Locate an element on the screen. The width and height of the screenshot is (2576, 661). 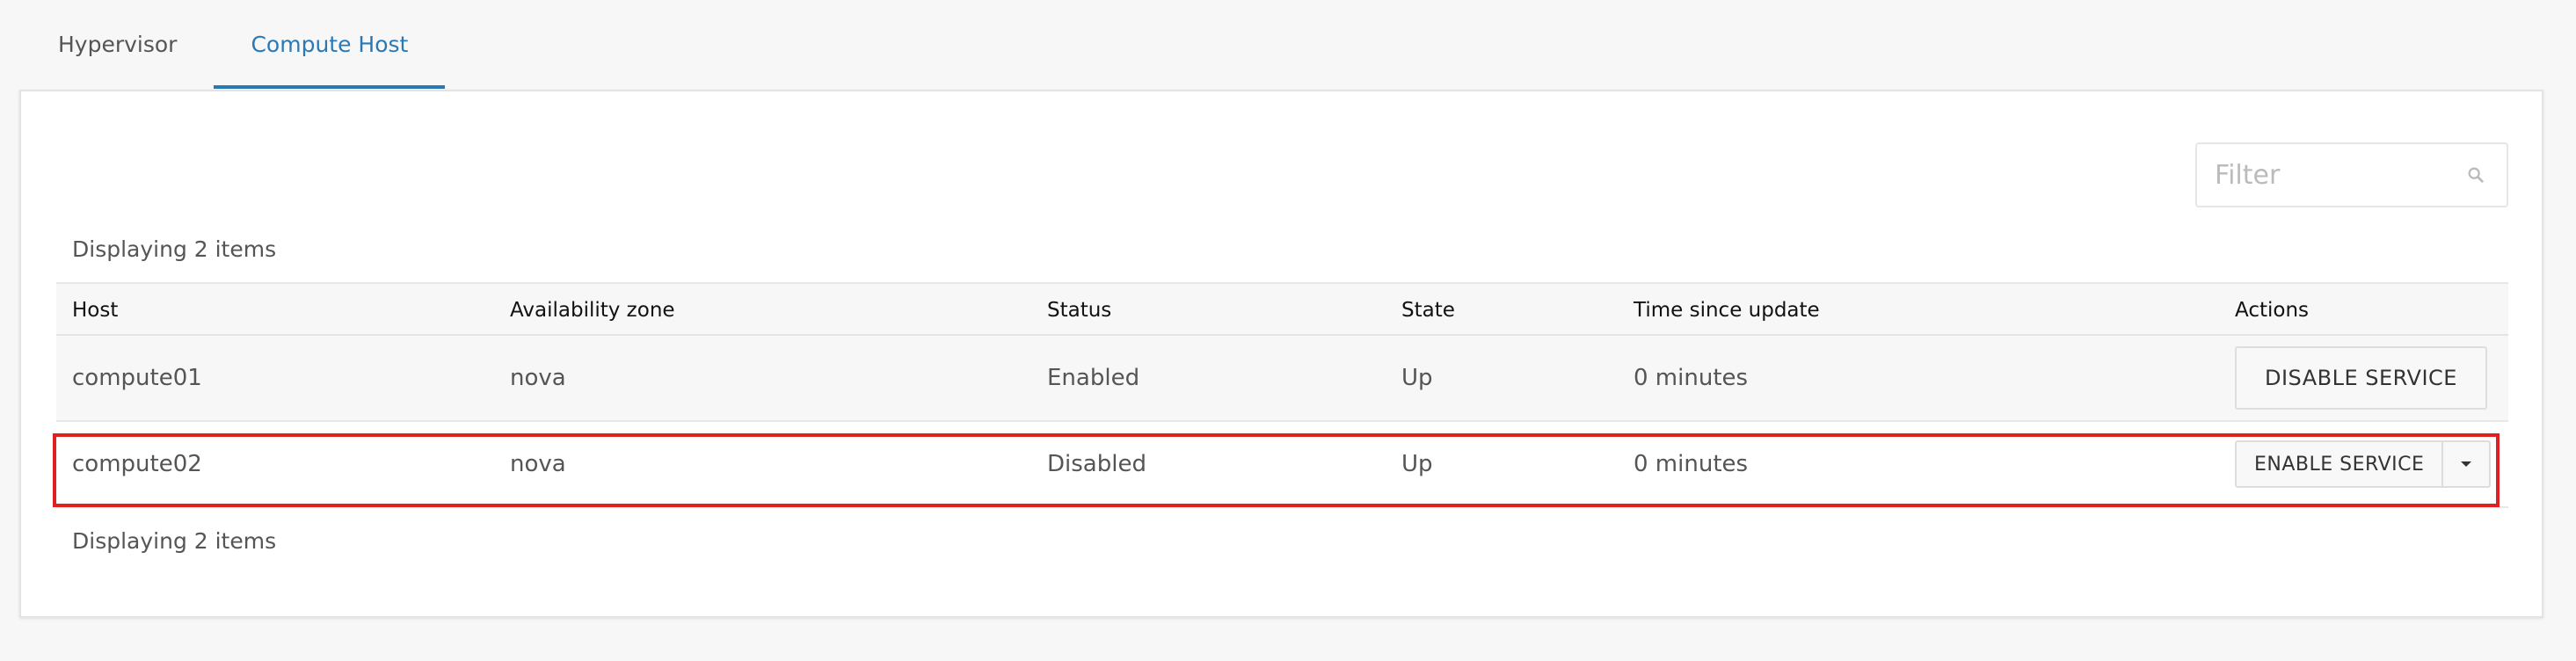
column-header-status: Status is located at coordinates (1079, 310).